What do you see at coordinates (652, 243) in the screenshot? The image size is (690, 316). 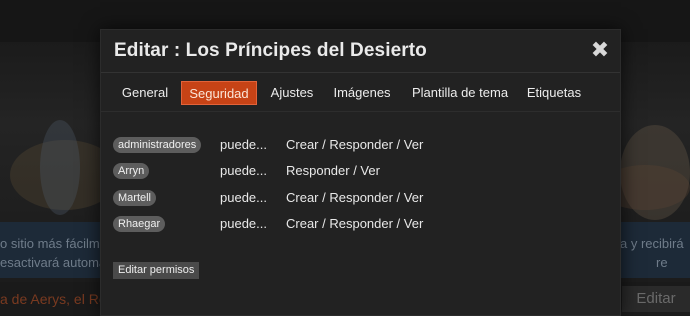 I see `notice-text-right1: a y recibirá` at bounding box center [652, 243].